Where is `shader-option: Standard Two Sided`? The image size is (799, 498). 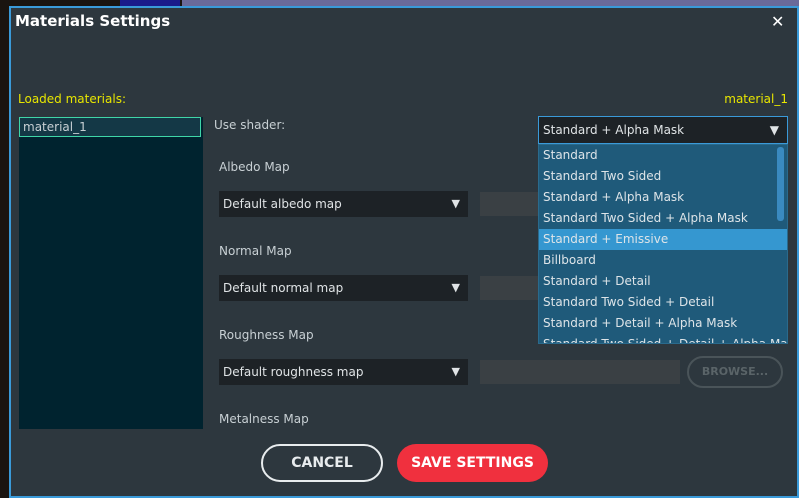 shader-option: Standard Two Sided is located at coordinates (663, 176).